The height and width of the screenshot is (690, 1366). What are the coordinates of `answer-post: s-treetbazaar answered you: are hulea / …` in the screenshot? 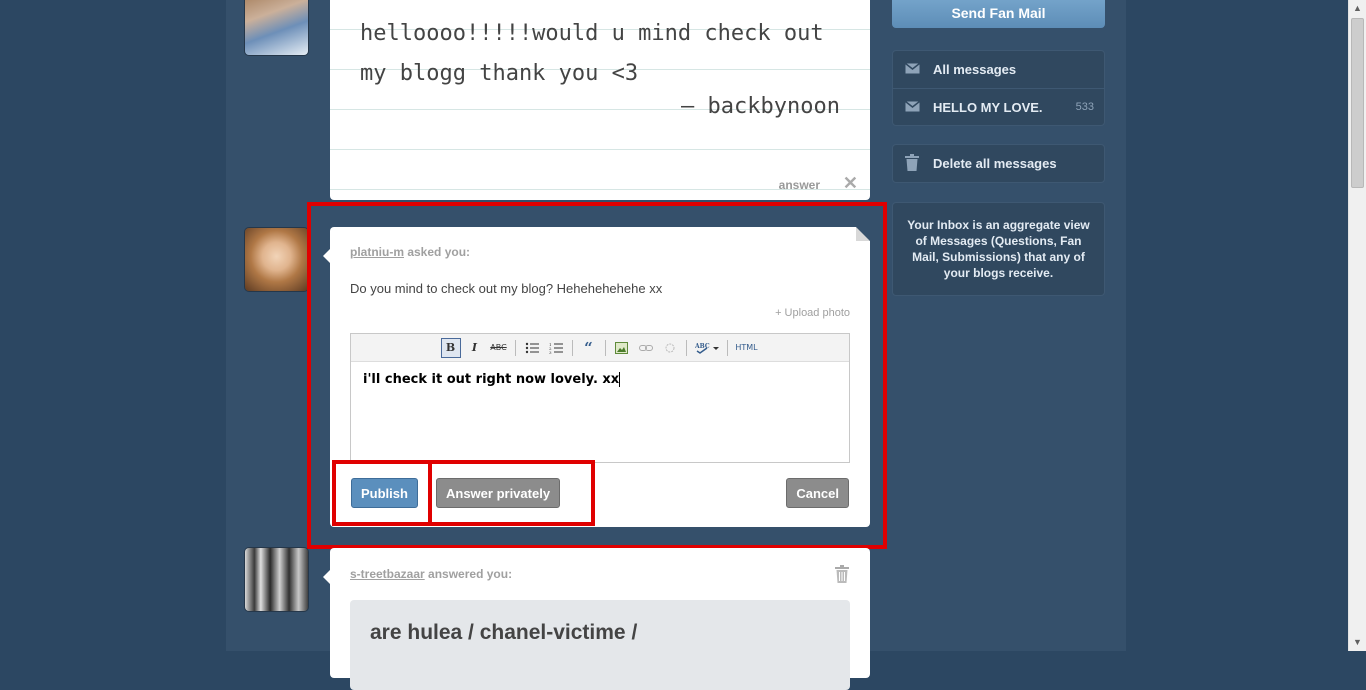 It's located at (596, 619).